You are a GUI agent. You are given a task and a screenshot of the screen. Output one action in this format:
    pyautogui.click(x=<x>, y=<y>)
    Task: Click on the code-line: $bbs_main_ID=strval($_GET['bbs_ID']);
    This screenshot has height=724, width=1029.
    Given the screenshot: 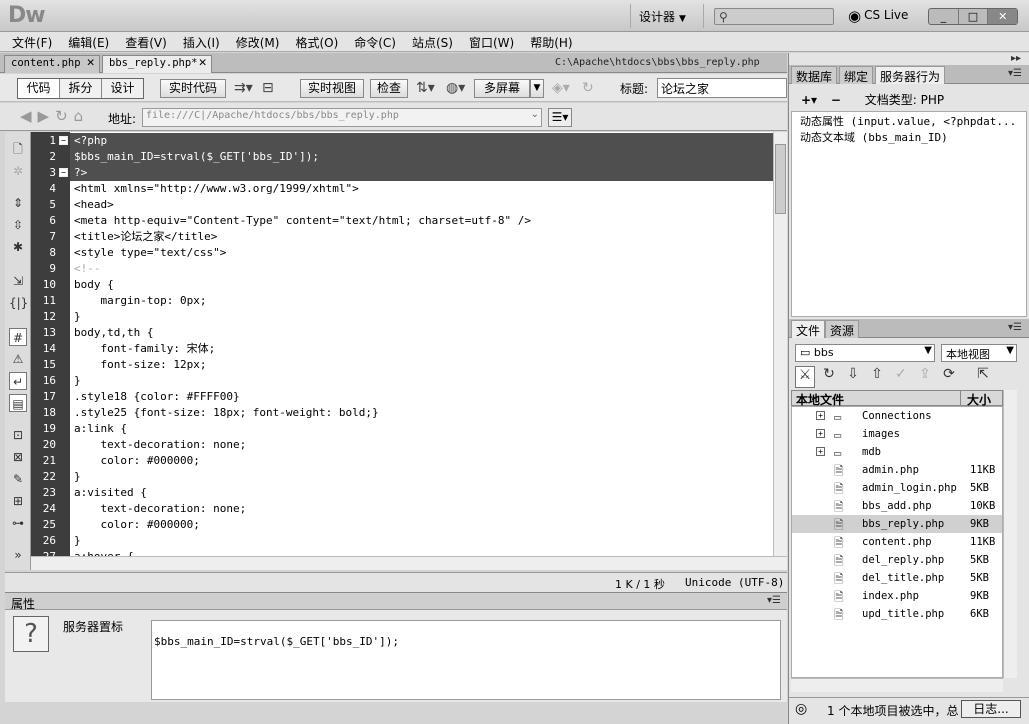 What is the action you would take?
    pyautogui.click(x=421, y=157)
    